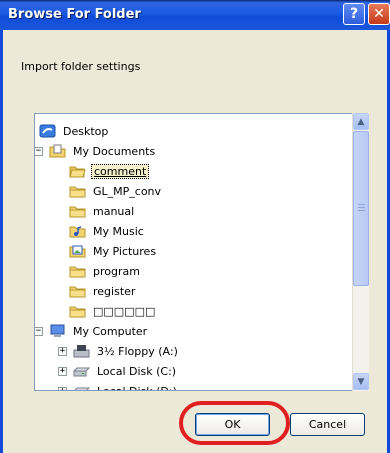  Describe the element at coordinates (195, 15) in the screenshot. I see `title-bar: Browse For Folder ? ✕` at that location.